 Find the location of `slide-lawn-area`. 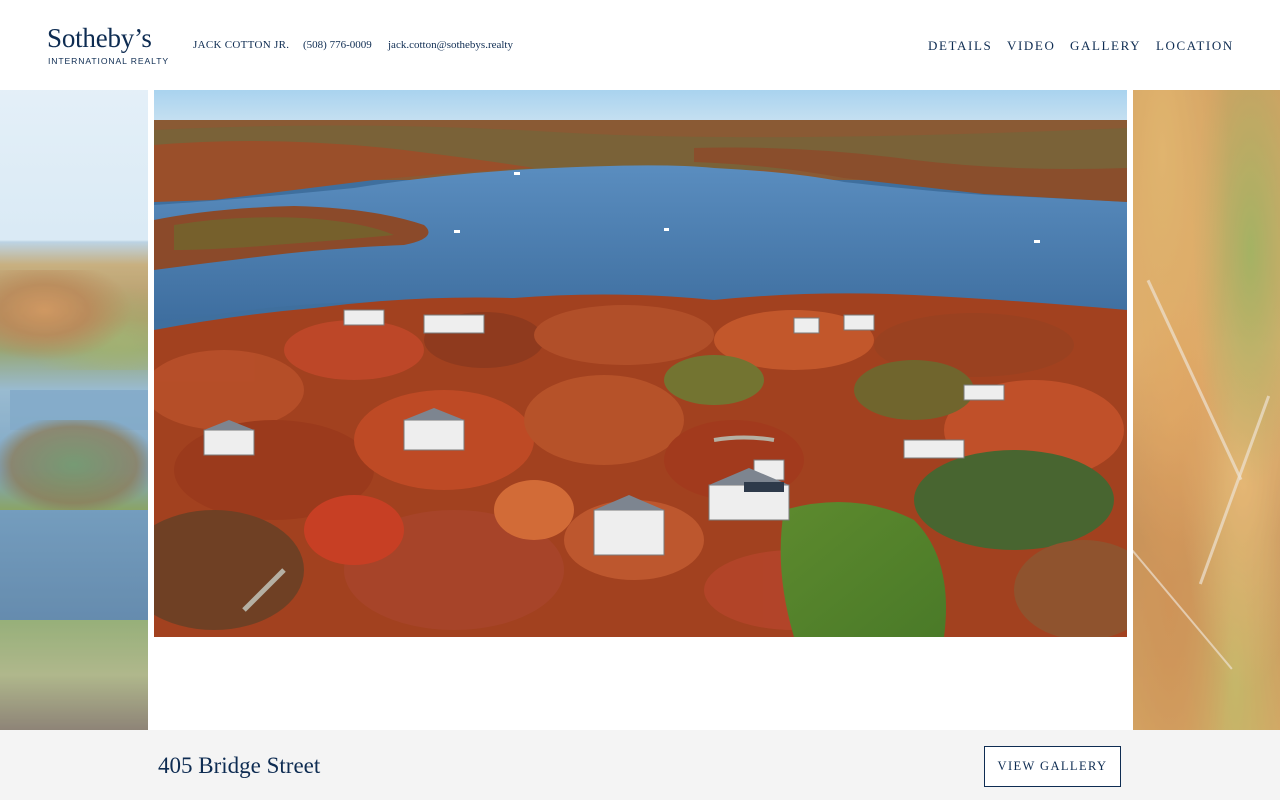

slide-lawn-area is located at coordinates (74, 675).